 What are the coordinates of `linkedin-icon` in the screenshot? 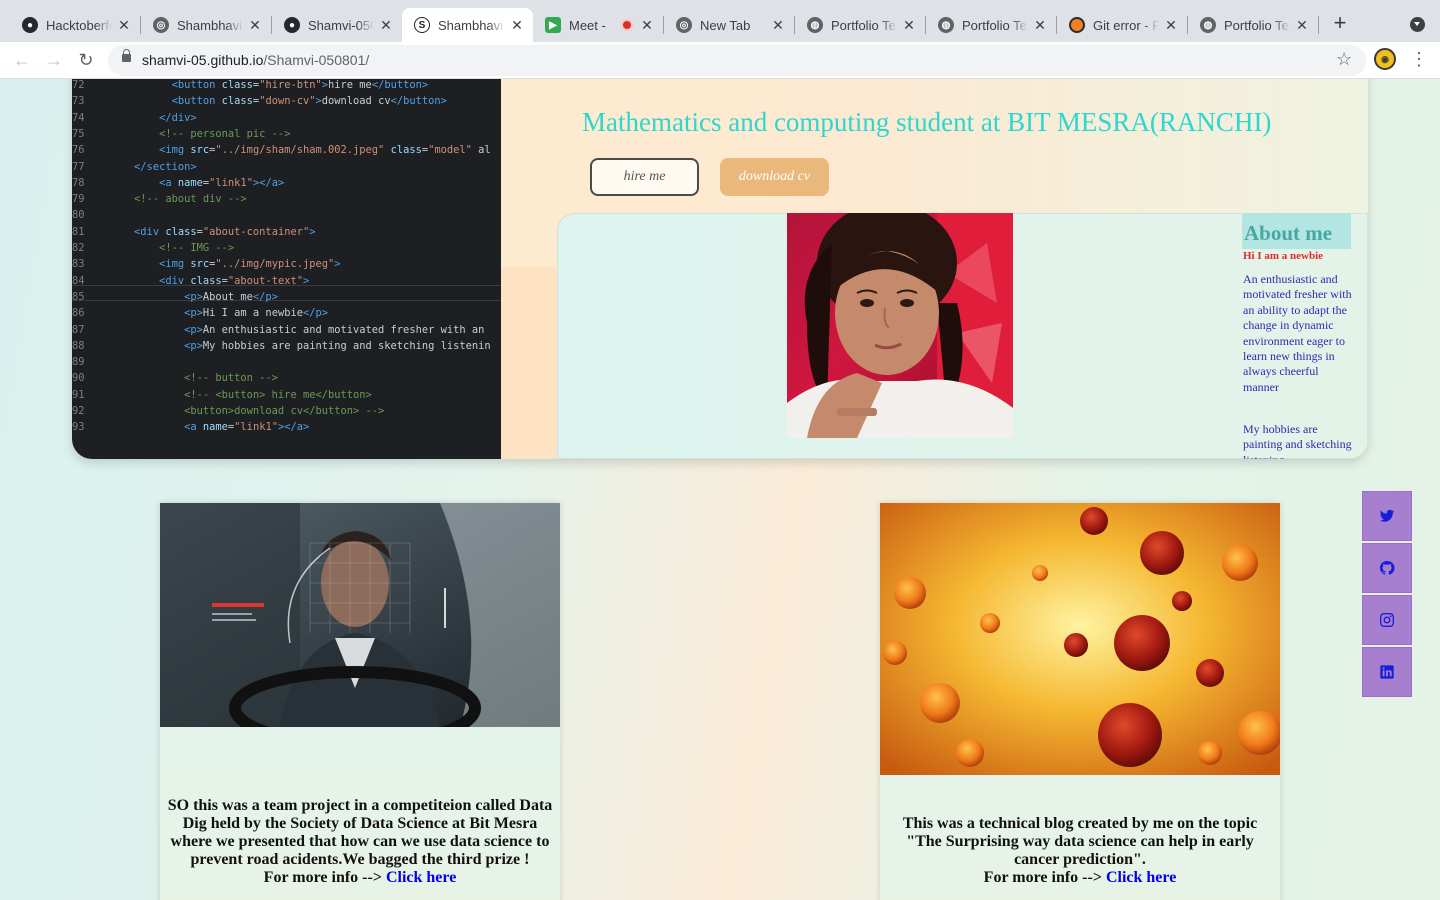 It's located at (1387, 672).